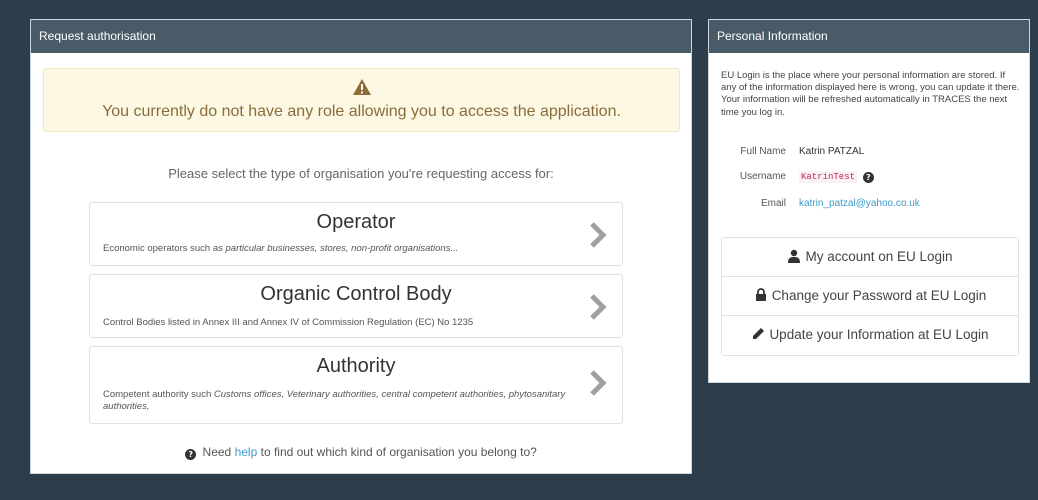 Image resolution: width=1038 pixels, height=500 pixels. What do you see at coordinates (362, 87) in the screenshot?
I see `warning-triangle-icon` at bounding box center [362, 87].